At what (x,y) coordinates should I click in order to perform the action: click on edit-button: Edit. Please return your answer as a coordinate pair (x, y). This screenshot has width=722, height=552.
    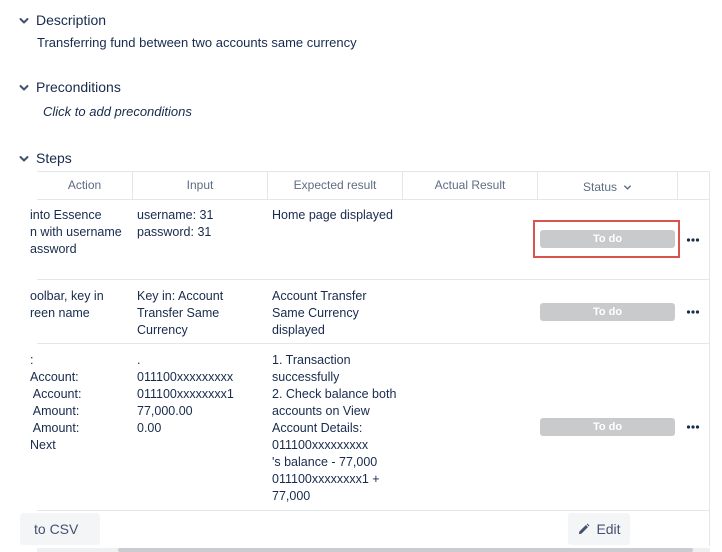
    Looking at the image, I should click on (599, 529).